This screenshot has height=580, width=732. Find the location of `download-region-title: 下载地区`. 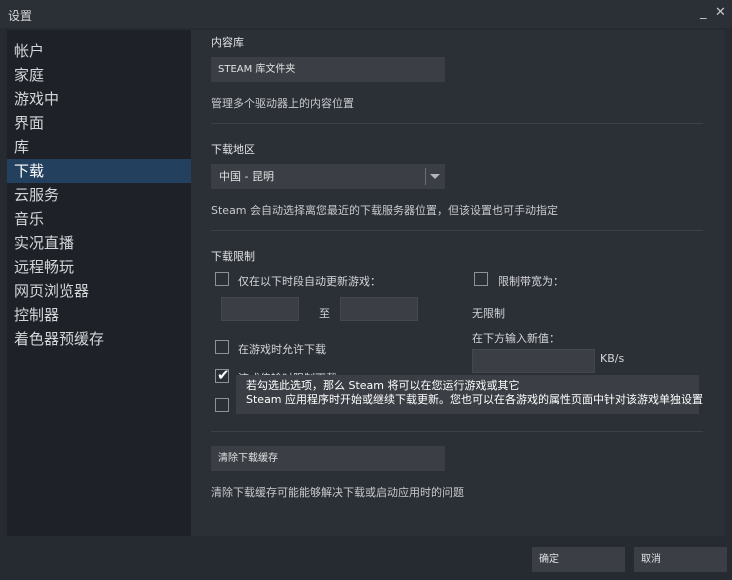

download-region-title: 下载地区 is located at coordinates (233, 149).